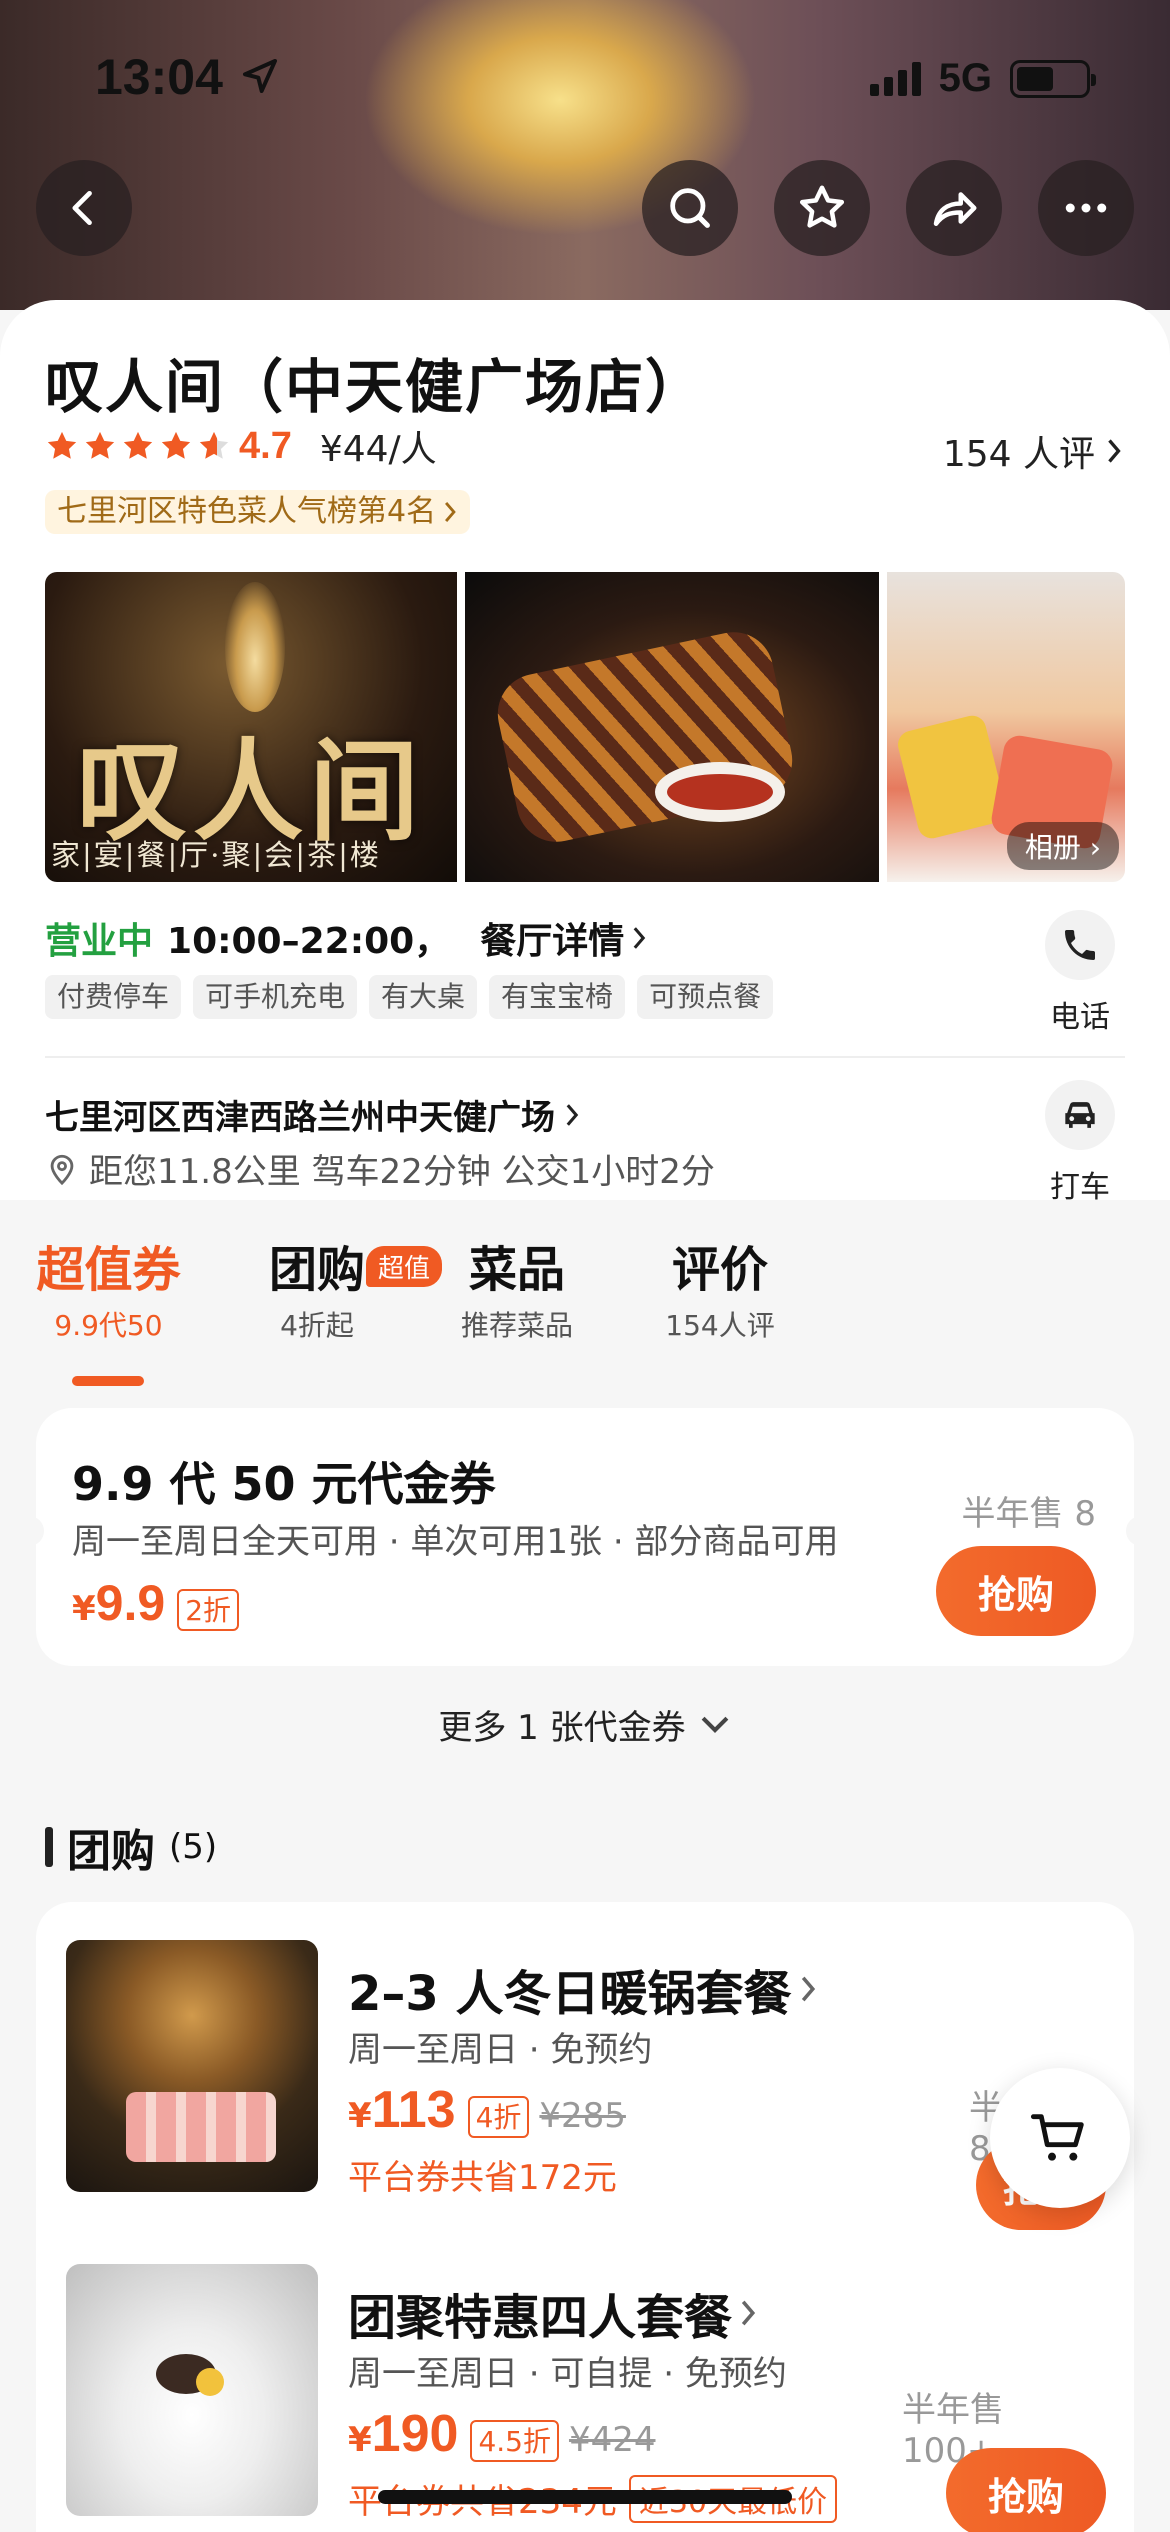 The image size is (1170, 2532). What do you see at coordinates (375, 387) in the screenshot?
I see `shop-name: 叹人间（中天健广场店）` at bounding box center [375, 387].